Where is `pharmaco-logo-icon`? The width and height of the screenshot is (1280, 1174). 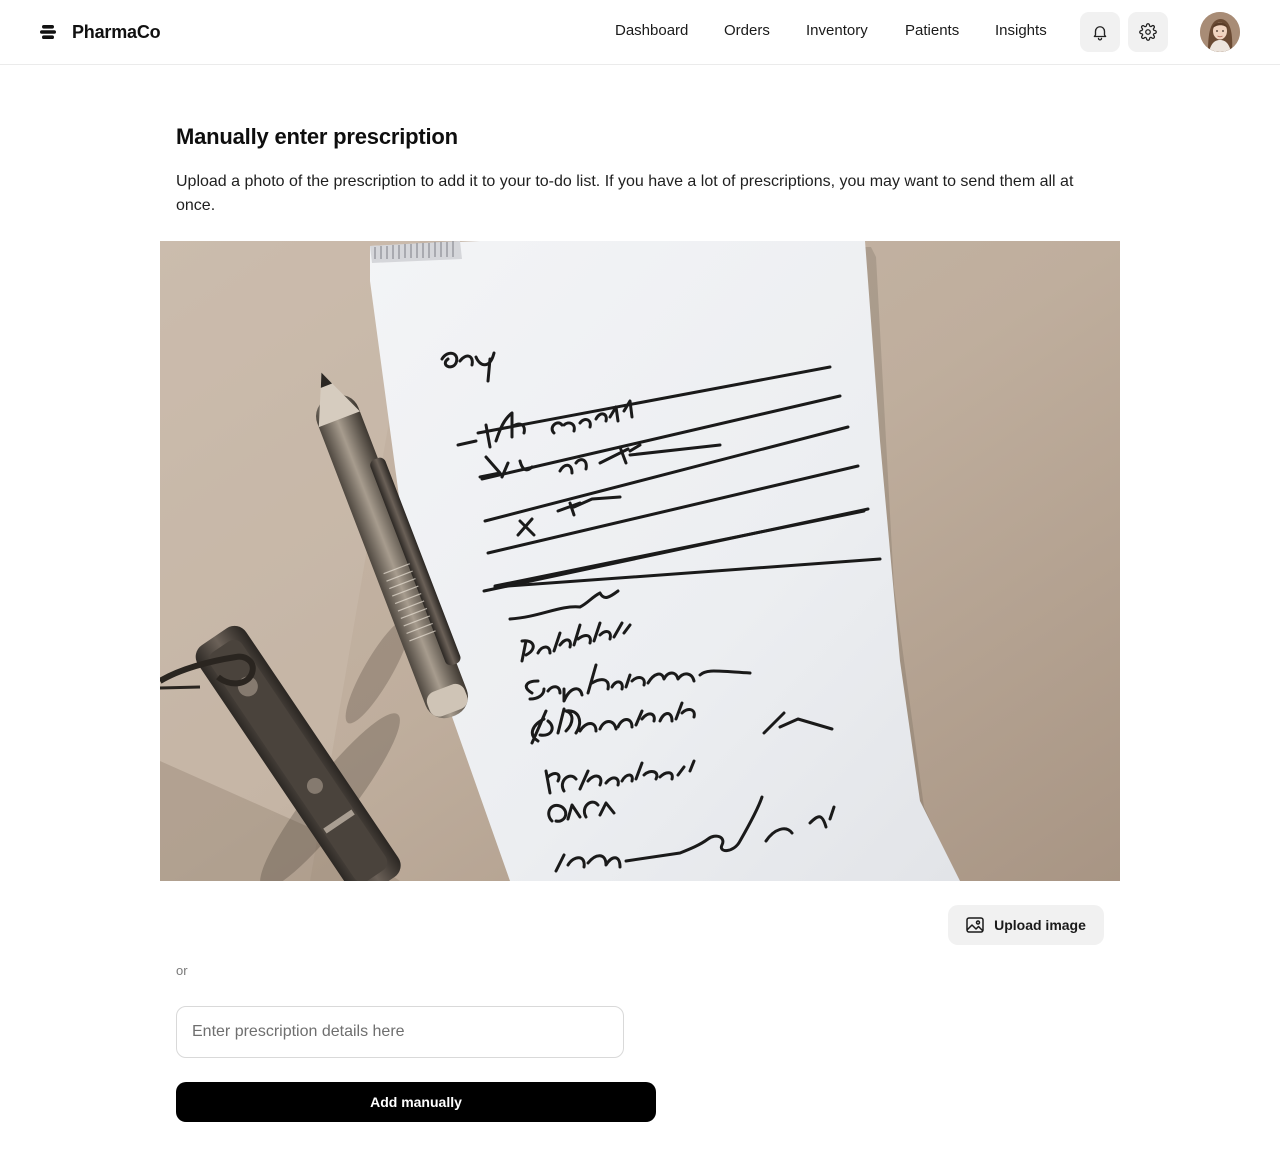 pharmaco-logo-icon is located at coordinates (48, 32).